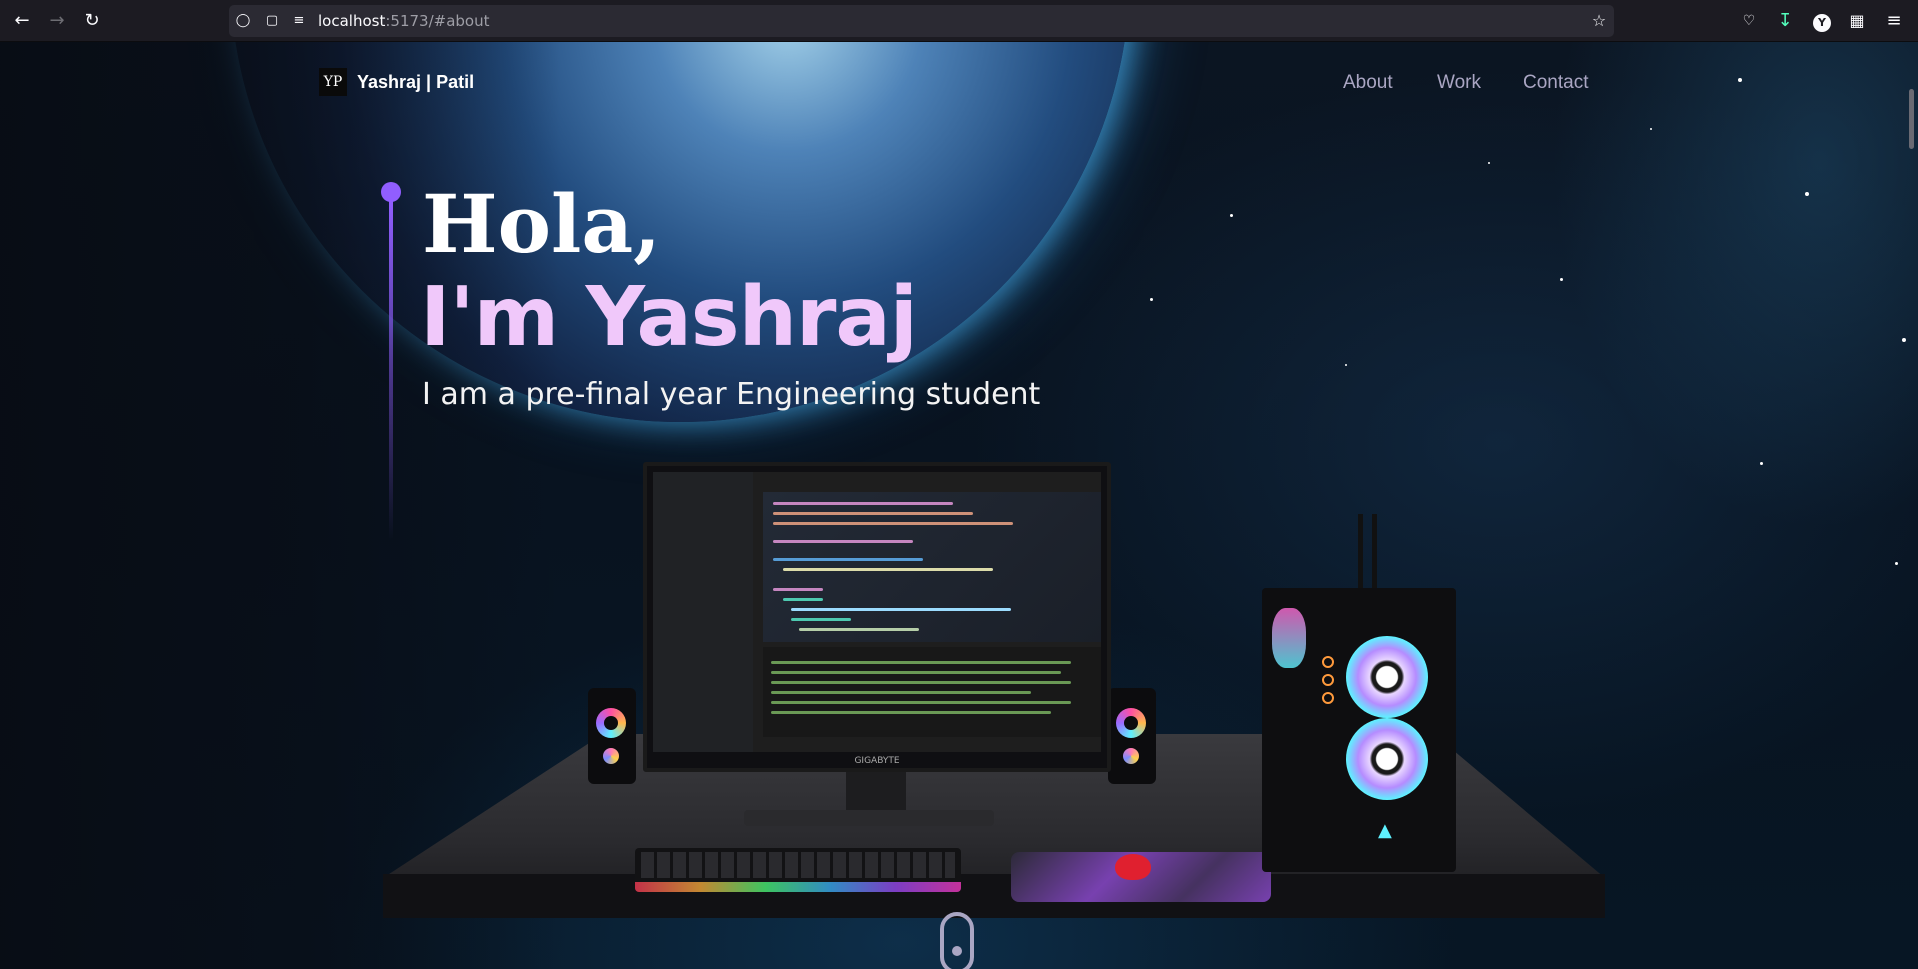  I want to click on forward-icon: →, so click(57, 21).